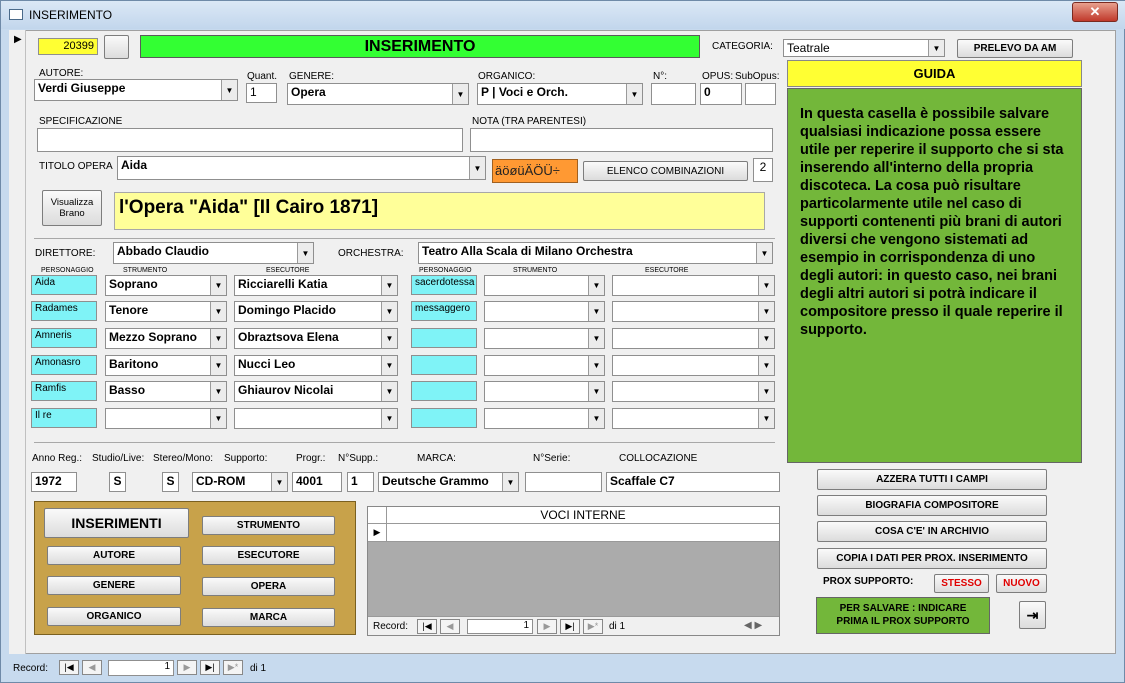 This screenshot has height=683, width=1125. What do you see at coordinates (268, 617) in the screenshot?
I see `marca-button: MARCA` at bounding box center [268, 617].